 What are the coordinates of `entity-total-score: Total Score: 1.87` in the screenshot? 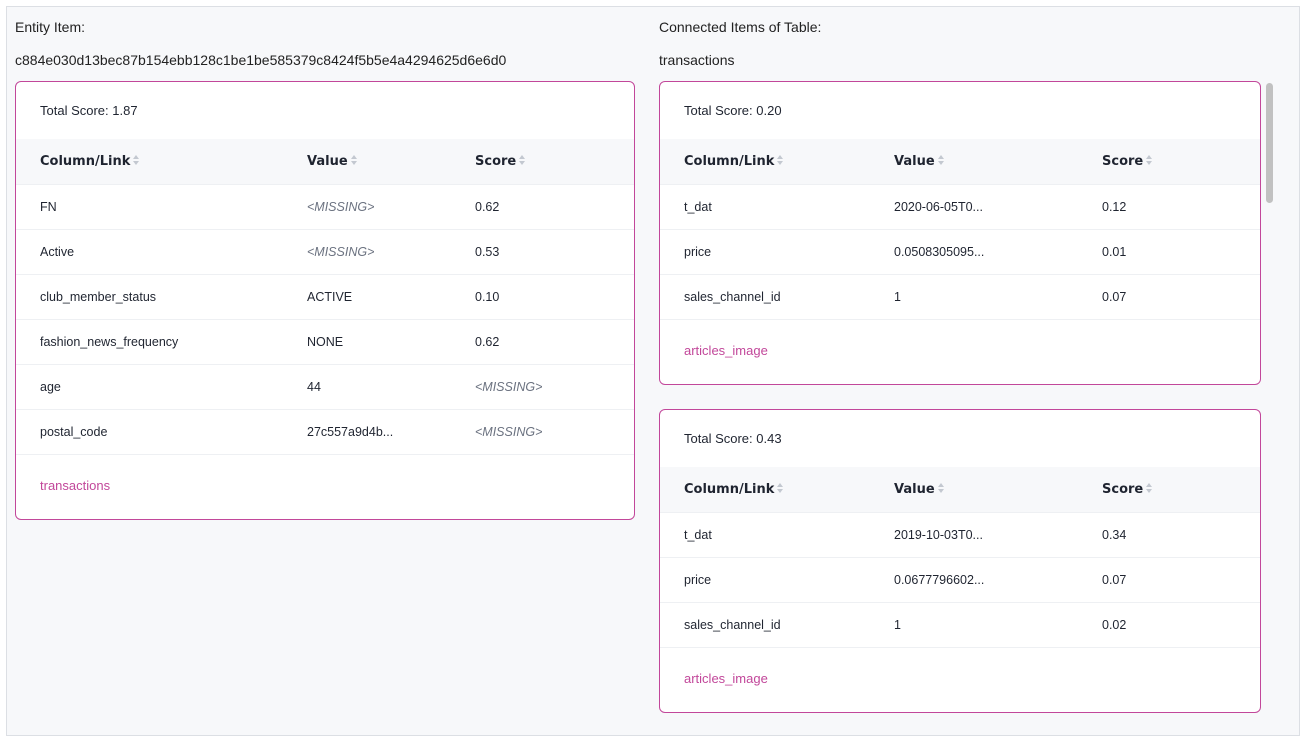 It's located at (89, 110).